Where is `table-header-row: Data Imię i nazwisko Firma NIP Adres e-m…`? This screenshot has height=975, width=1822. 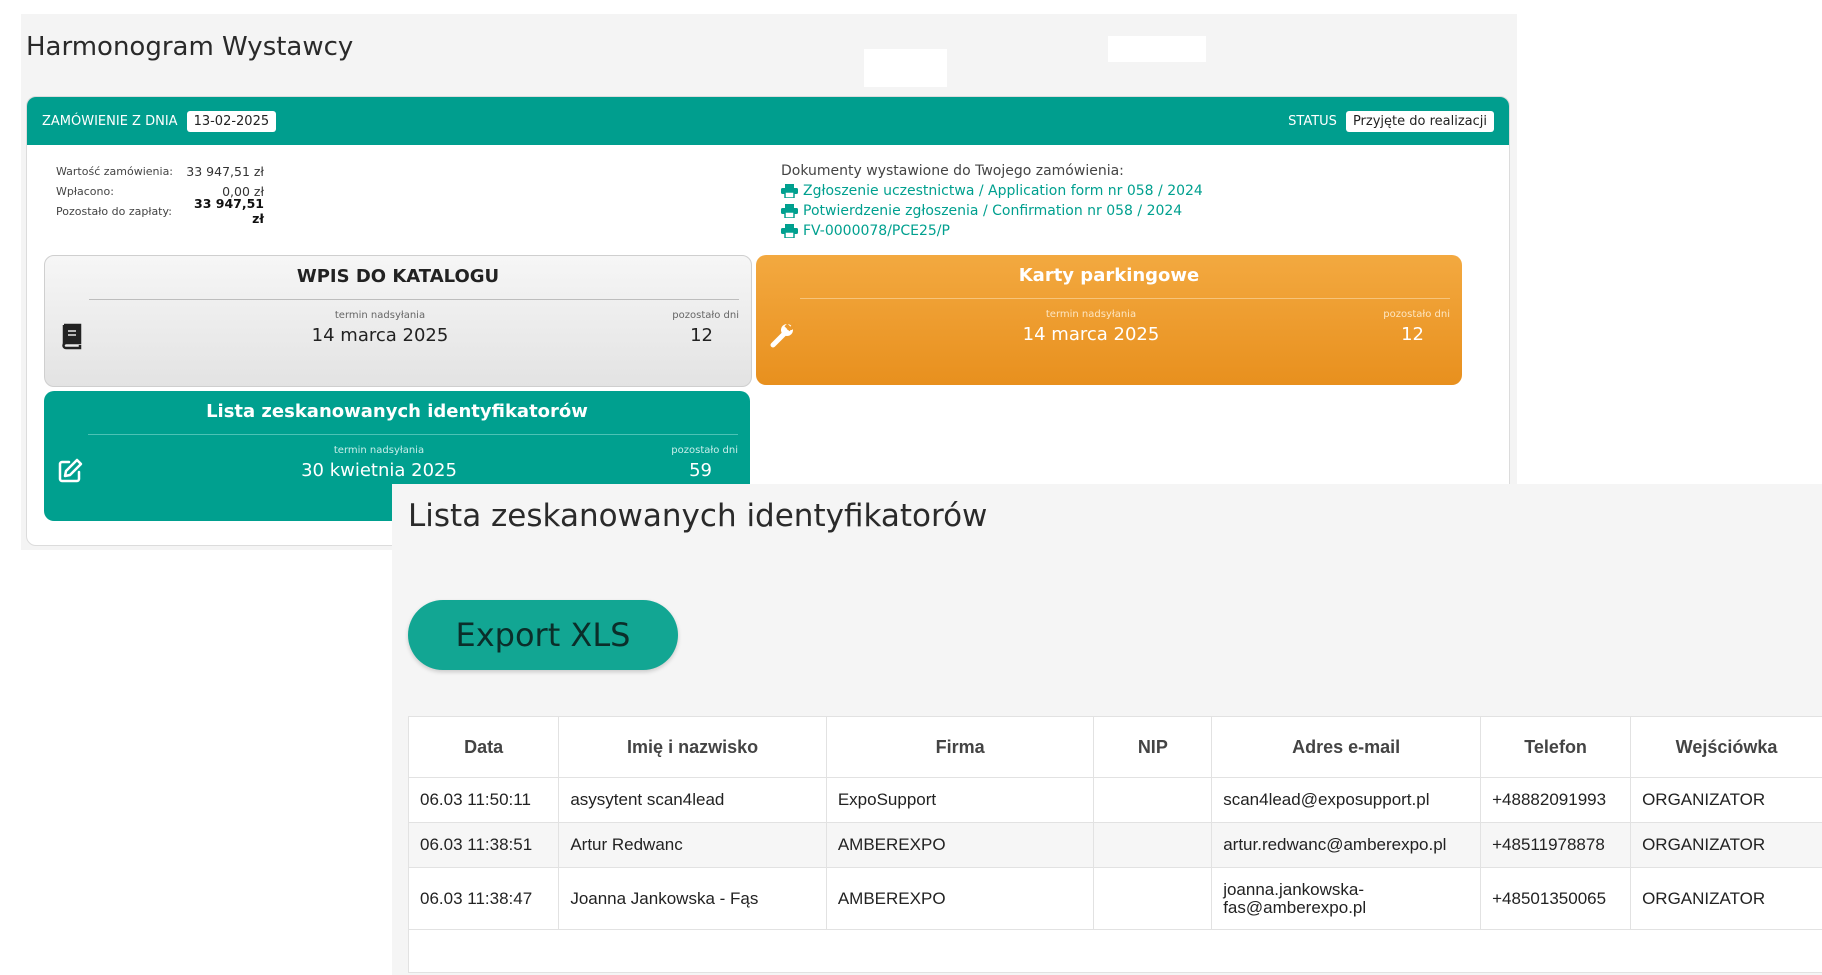
table-header-row: Data Imię i nazwisko Firma NIP Adres e-m… is located at coordinates (1115, 747).